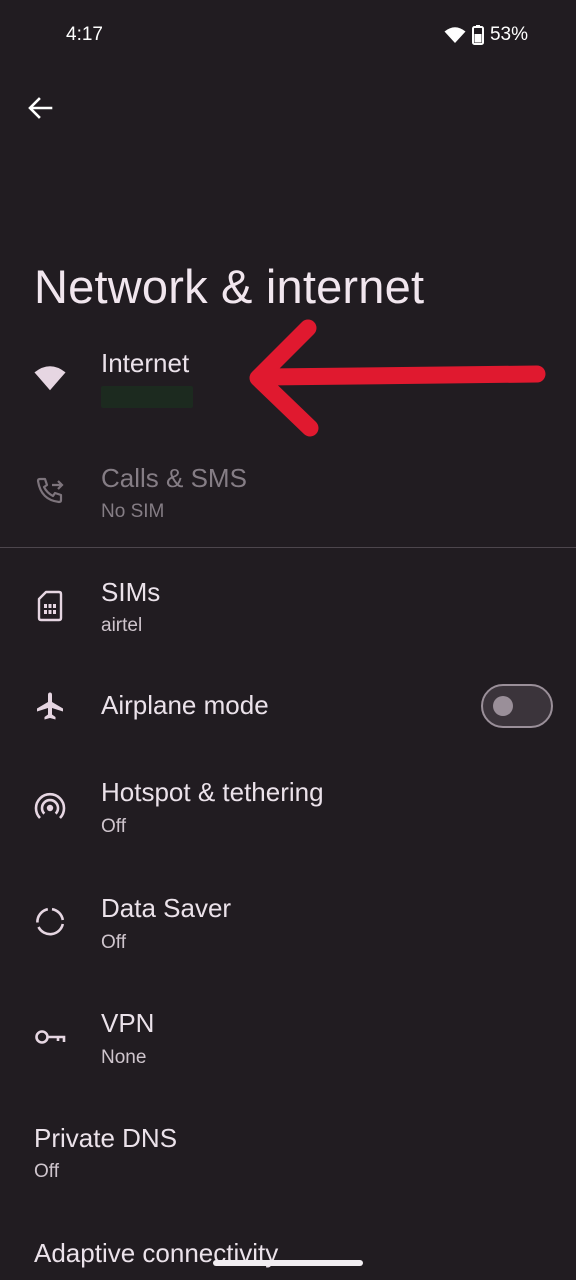 This screenshot has height=1280, width=576. What do you see at coordinates (517, 706) in the screenshot?
I see `airplane-mode-toggle` at bounding box center [517, 706].